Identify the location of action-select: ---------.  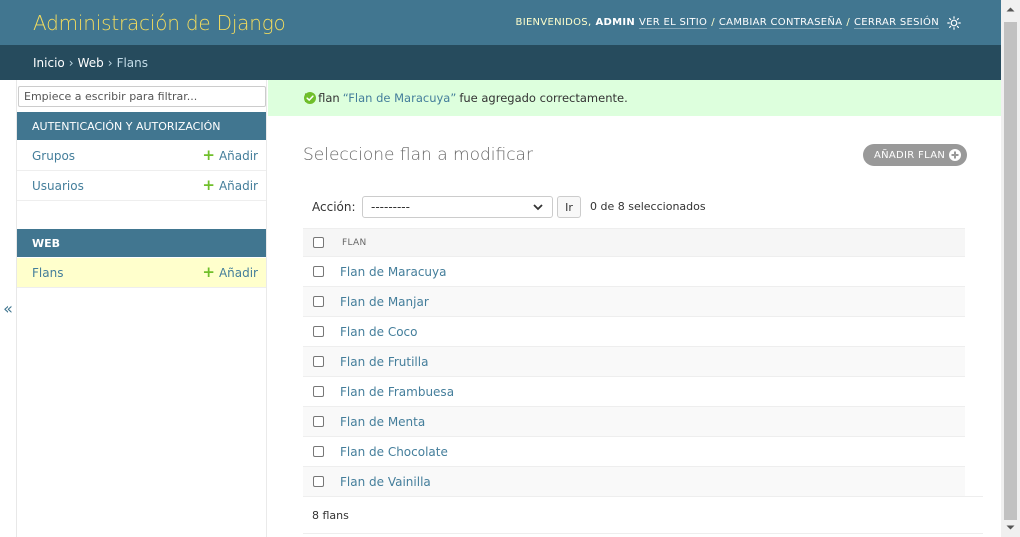
(457, 207).